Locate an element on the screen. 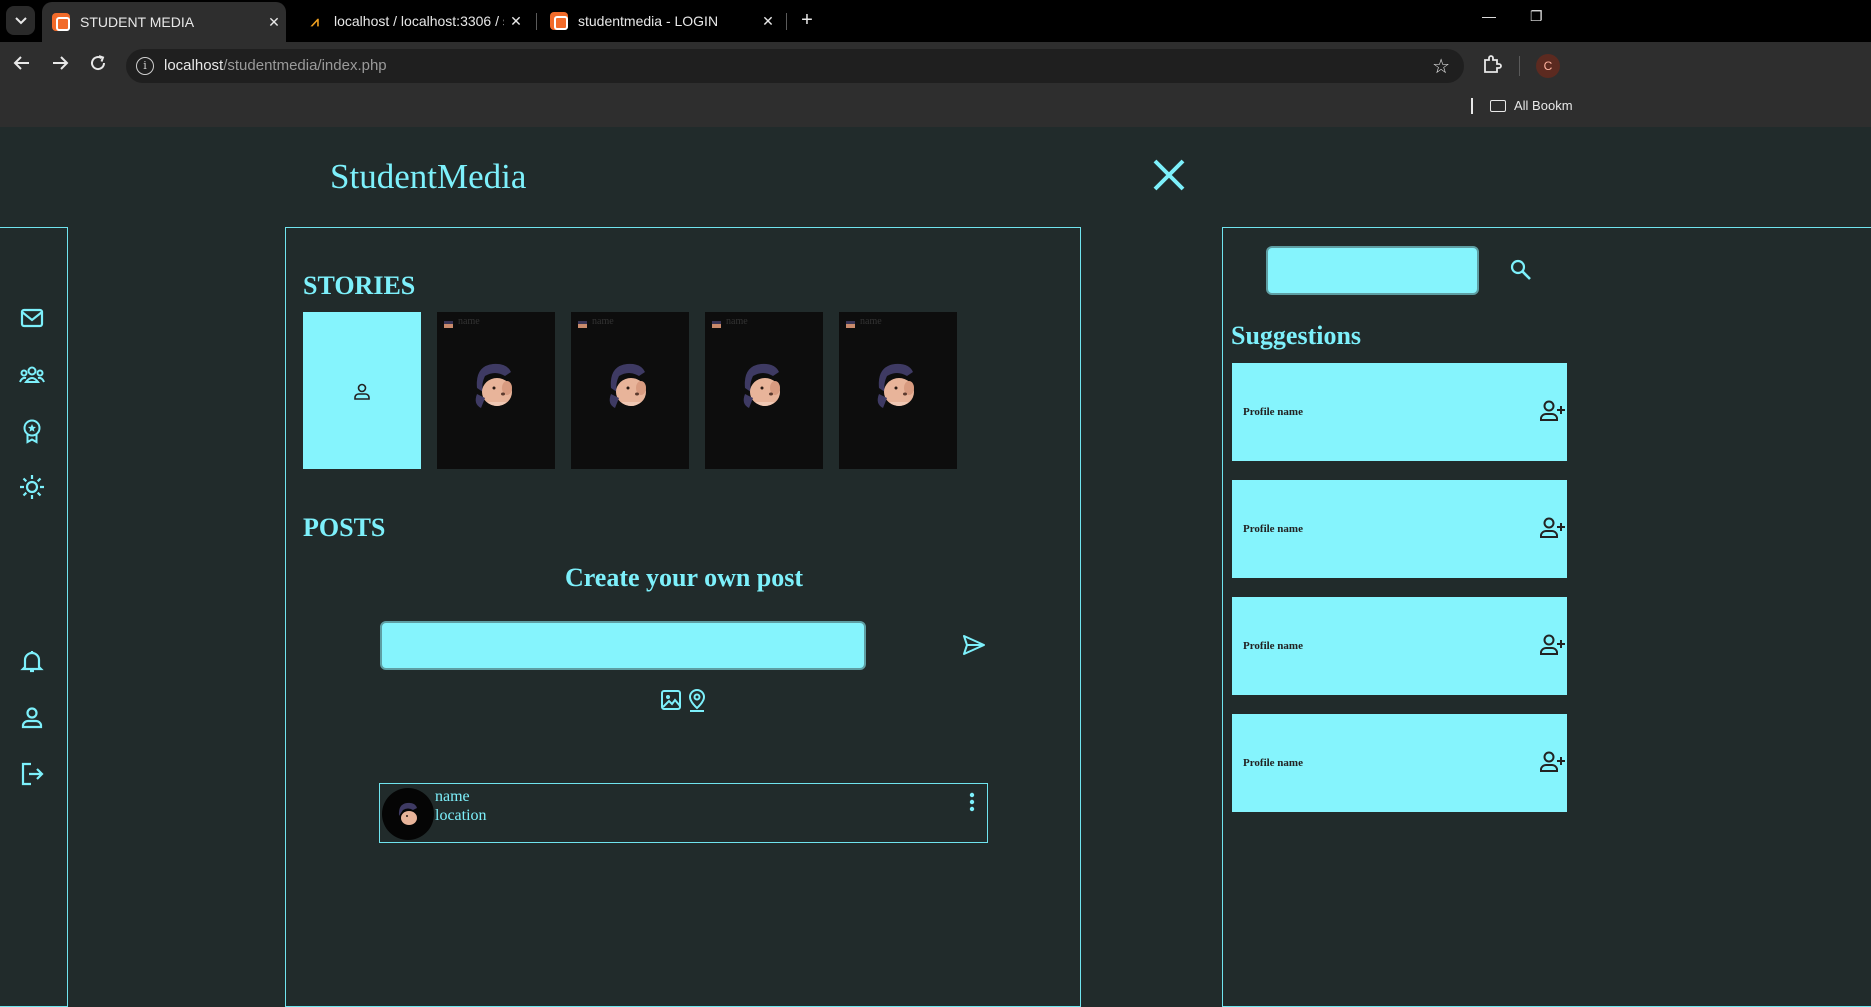 This screenshot has width=1871, height=1007. url-text: localhost/studentmedia/index.php is located at coordinates (275, 65).